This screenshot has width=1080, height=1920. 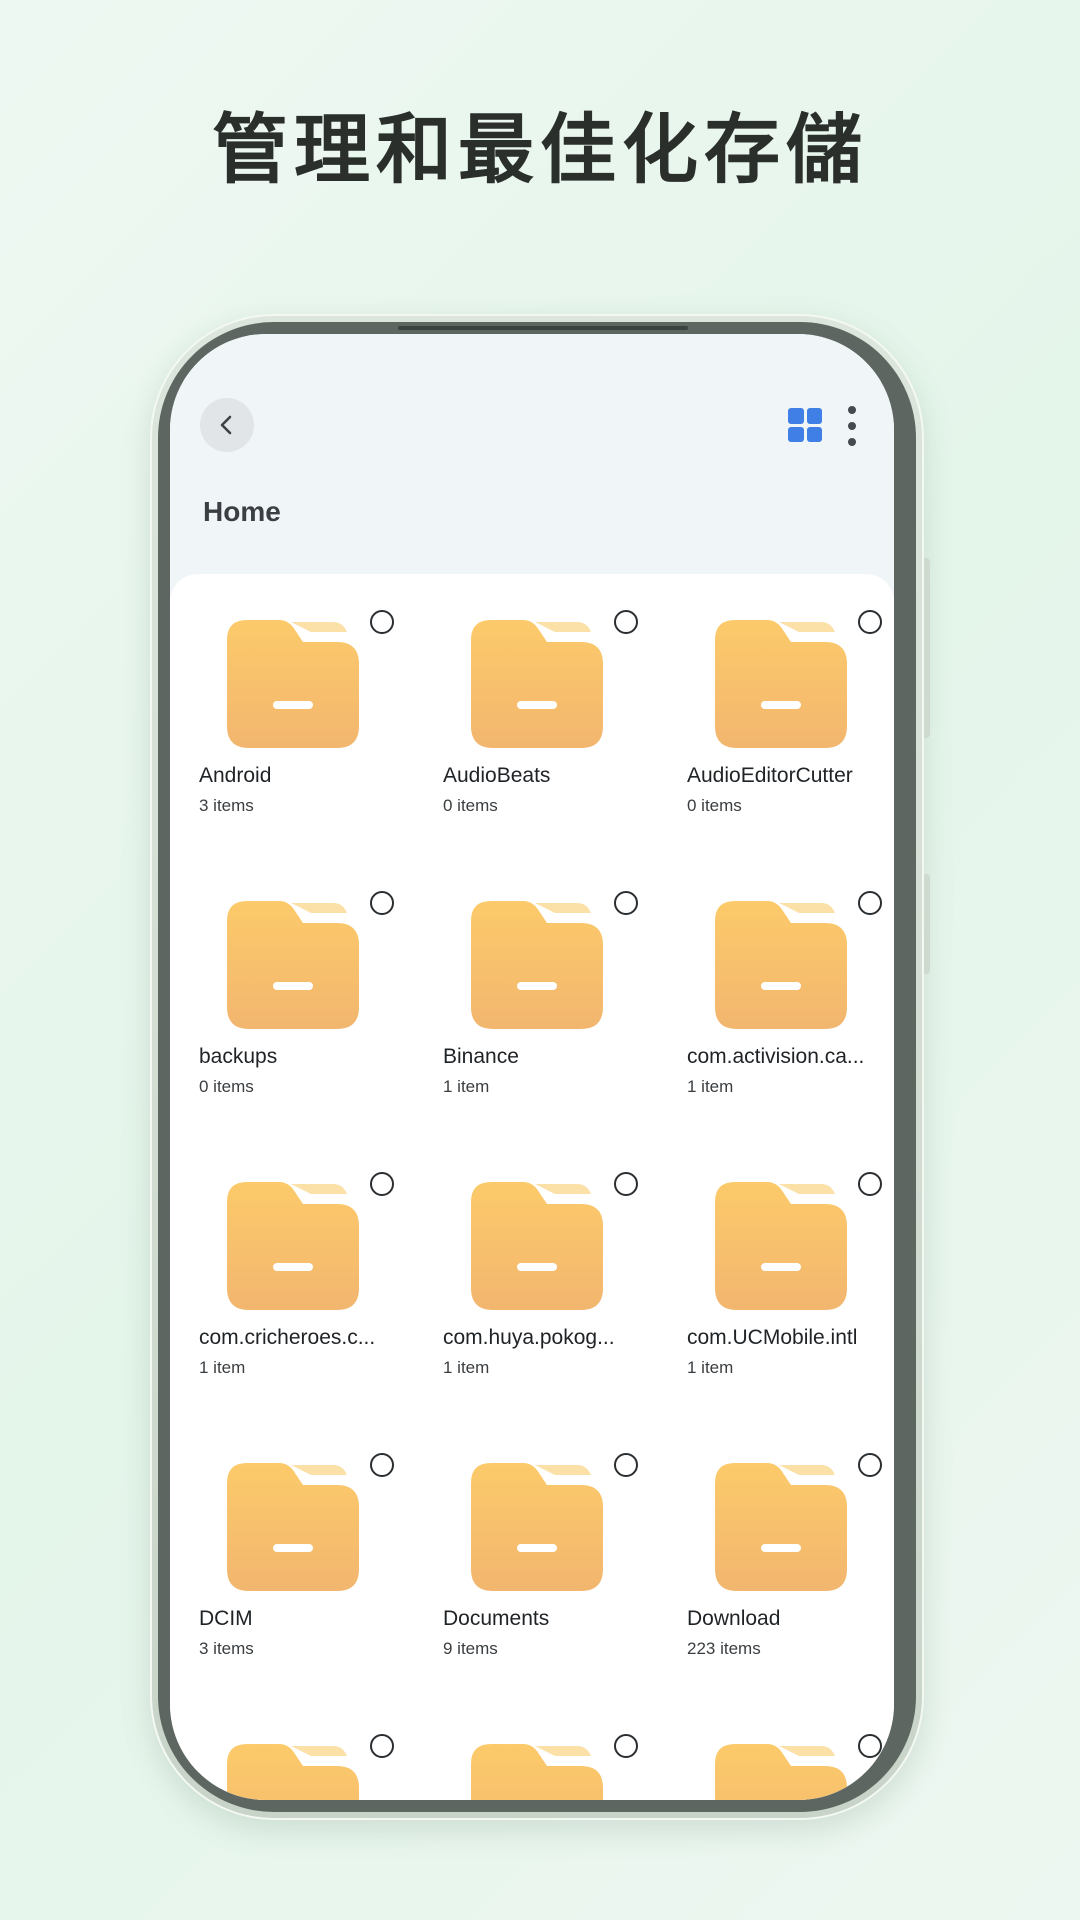 I want to click on grid-view-icon, so click(x=805, y=425).